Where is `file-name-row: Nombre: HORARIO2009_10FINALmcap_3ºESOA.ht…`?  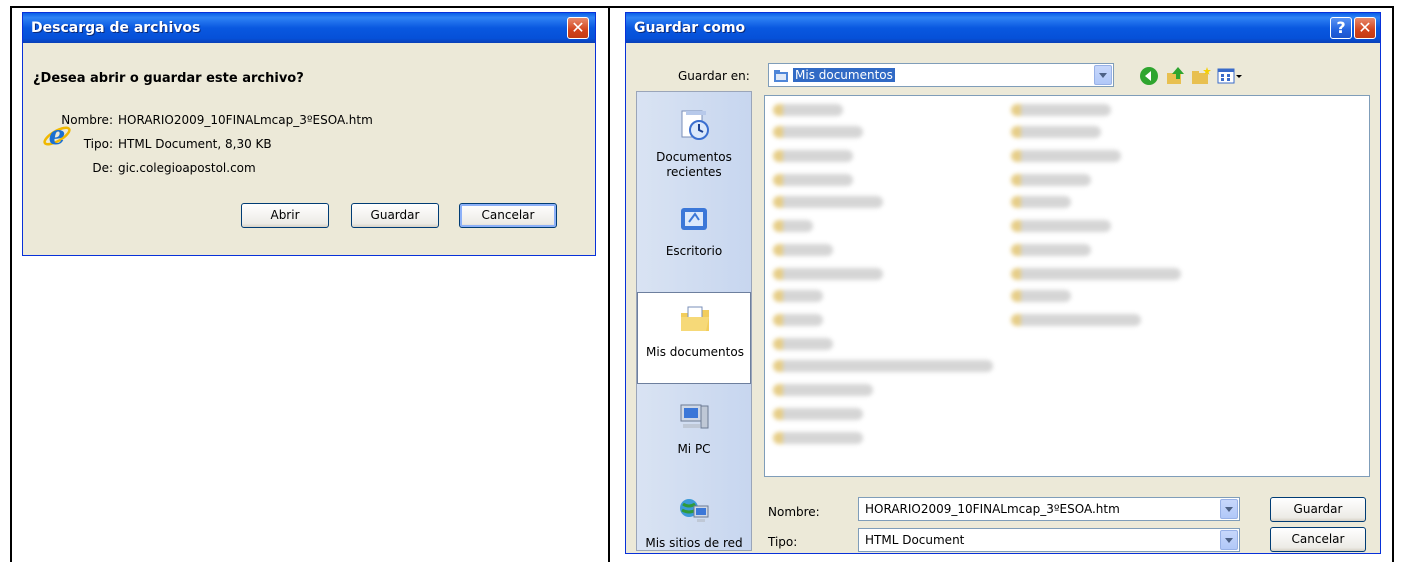 file-name-row: Nombre: HORARIO2009_10FINALmcap_3ºESOA.ht… is located at coordinates (198, 120).